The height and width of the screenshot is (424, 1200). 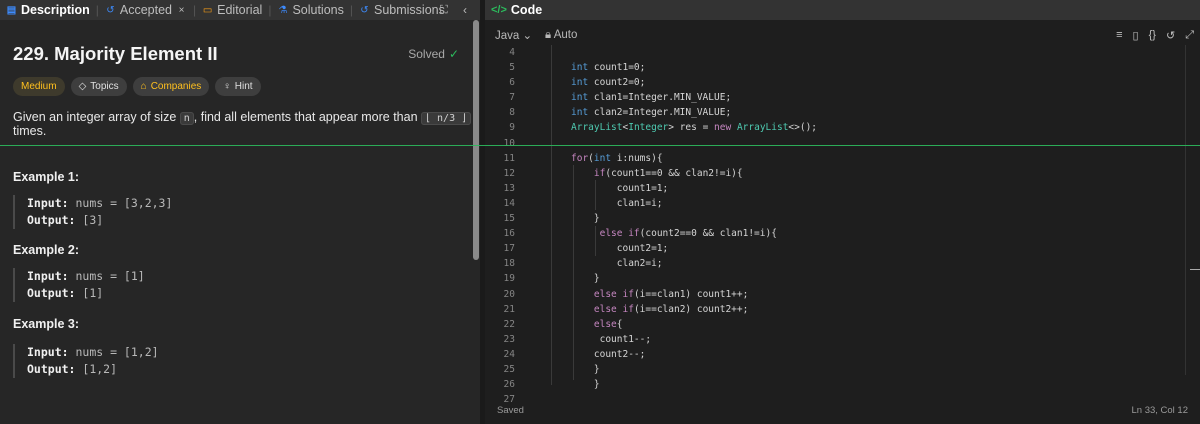 What do you see at coordinates (608, 68) in the screenshot?
I see `code-line: int count1=0;` at bounding box center [608, 68].